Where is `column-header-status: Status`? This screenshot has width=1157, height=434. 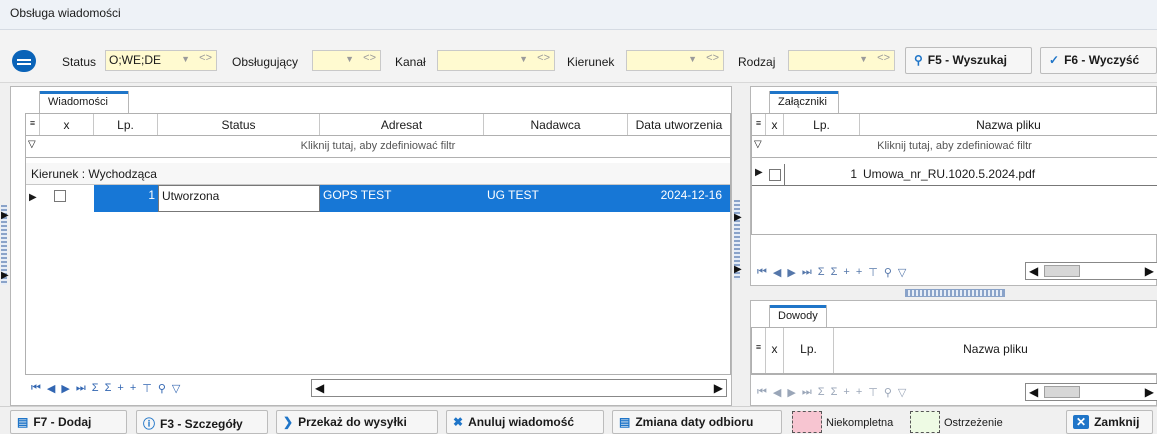
column-header-status: Status is located at coordinates (239, 124).